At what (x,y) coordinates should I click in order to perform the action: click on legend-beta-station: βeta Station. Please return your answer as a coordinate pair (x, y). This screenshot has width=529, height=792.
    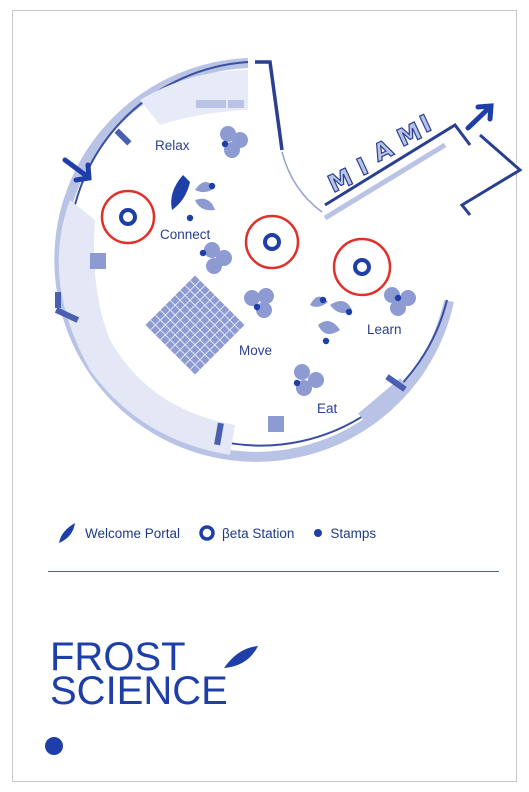
    Looking at the image, I should click on (246, 533).